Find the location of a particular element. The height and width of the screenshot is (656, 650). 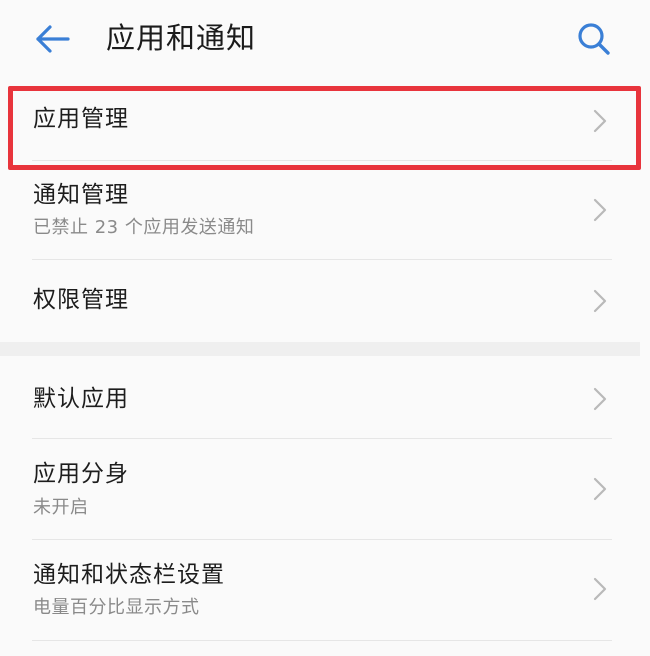

list-item-title: 通知和状态栏设置 is located at coordinates (129, 575).